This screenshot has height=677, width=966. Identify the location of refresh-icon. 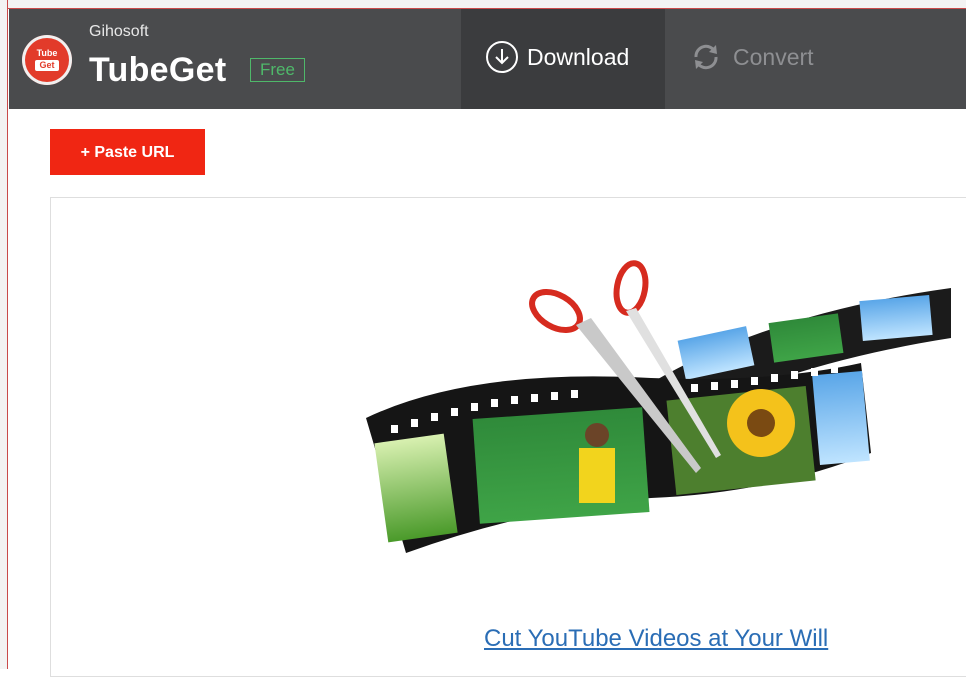
(706, 57).